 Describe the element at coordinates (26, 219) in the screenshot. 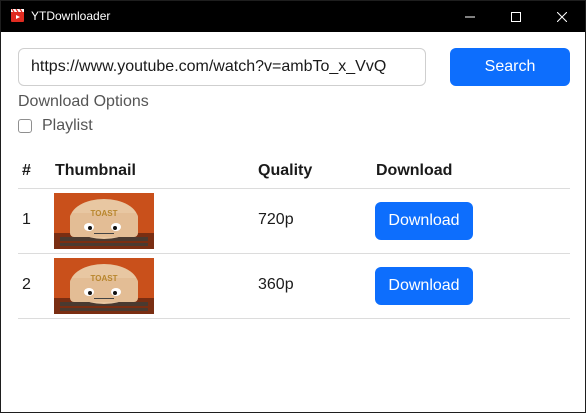

I see `row-number: 1` at that location.